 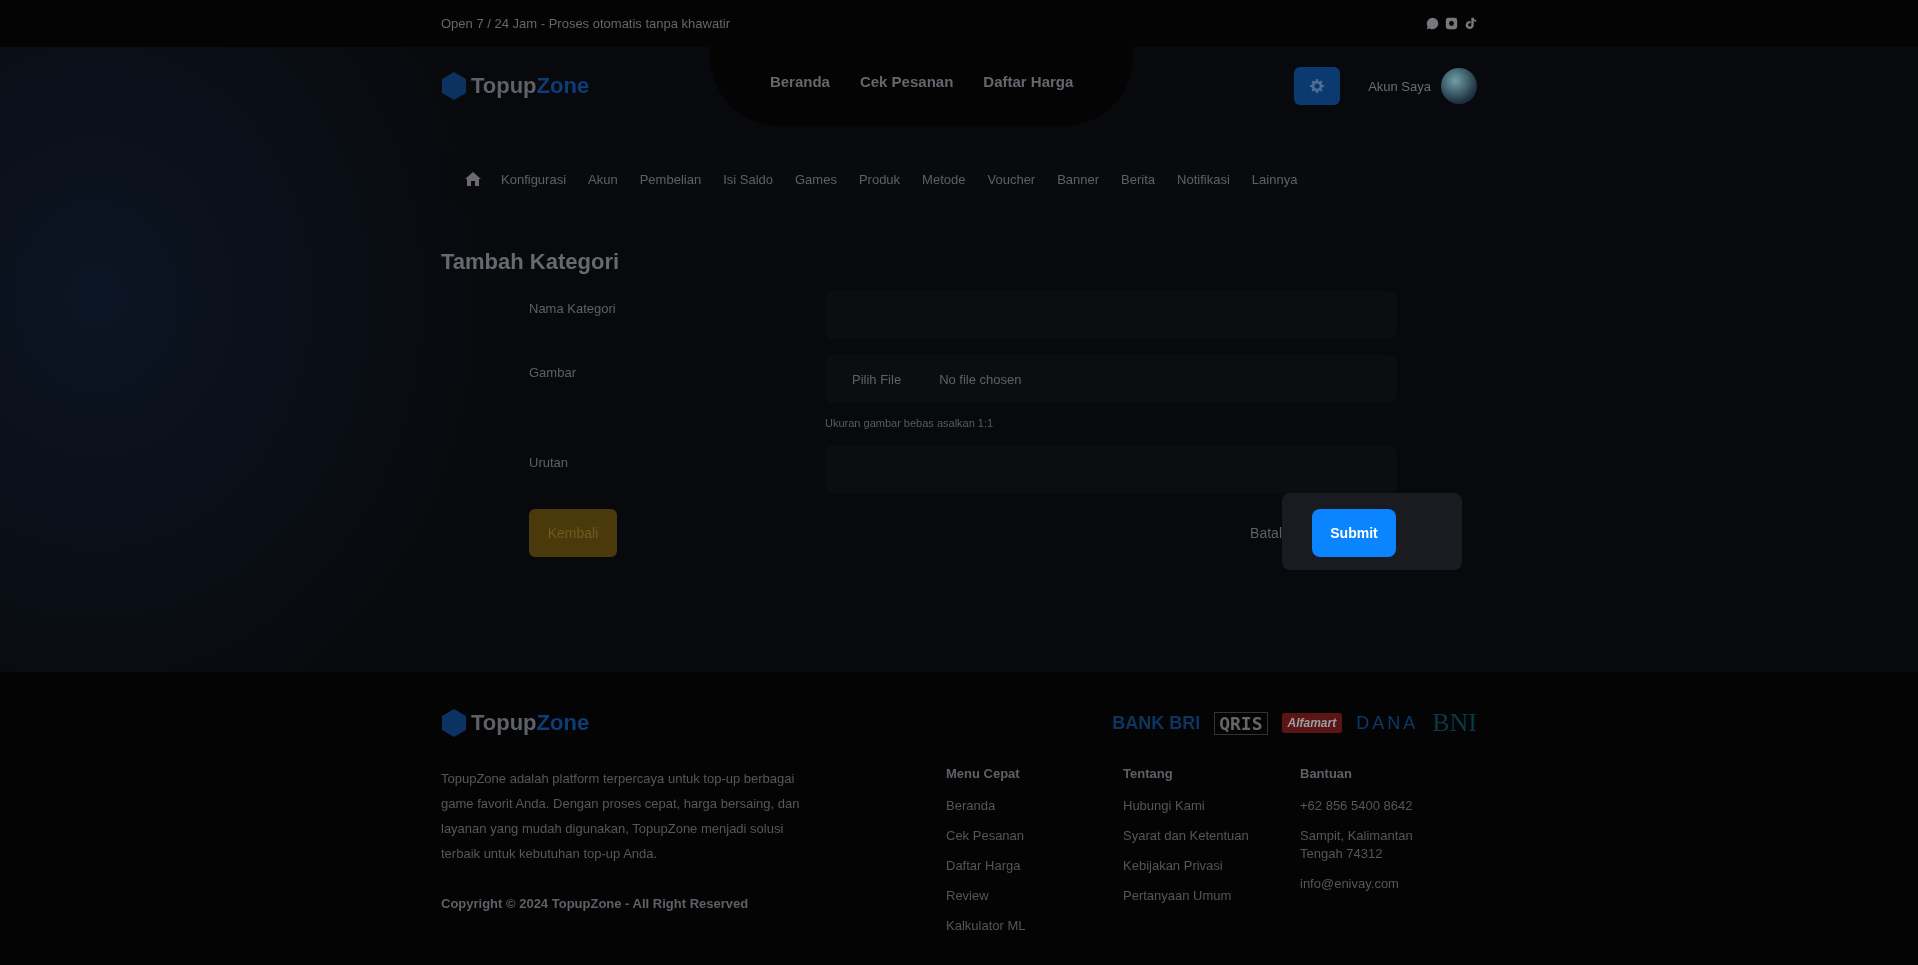 I want to click on menu-item: Lainnya, so click(x=1274, y=179).